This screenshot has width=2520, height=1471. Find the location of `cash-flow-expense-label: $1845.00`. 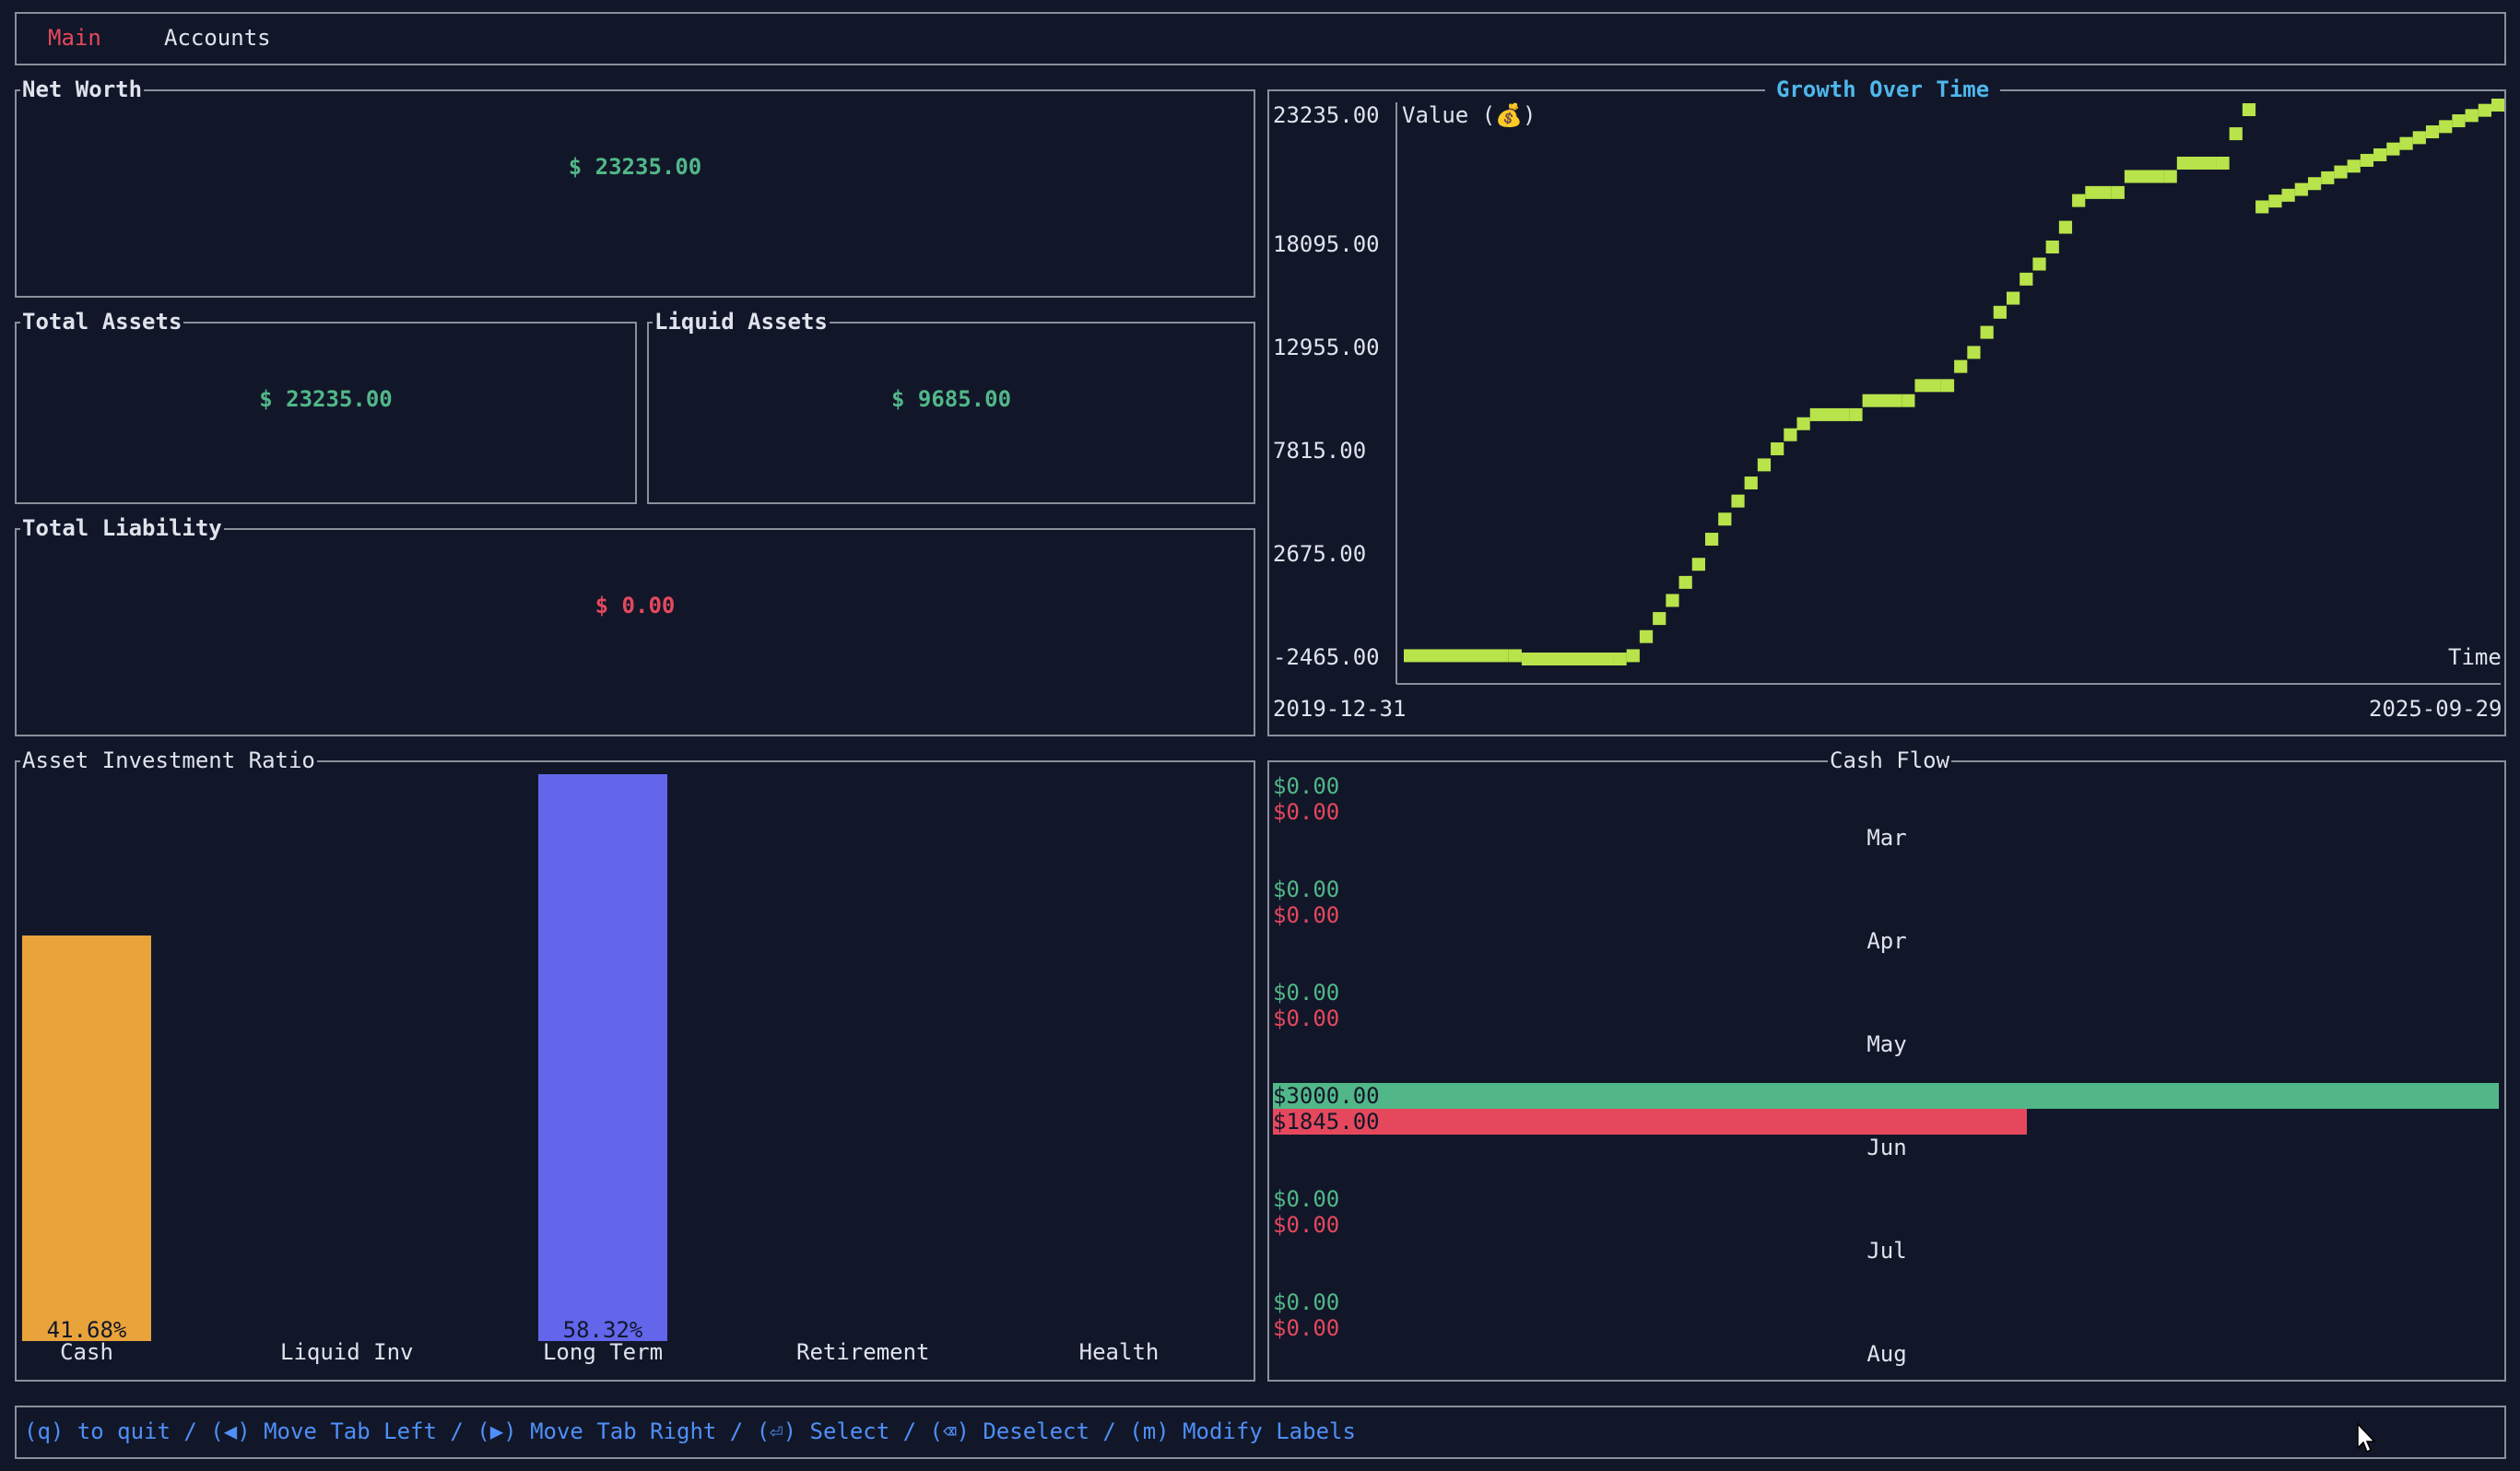

cash-flow-expense-label: $1845.00 is located at coordinates (1326, 1122).